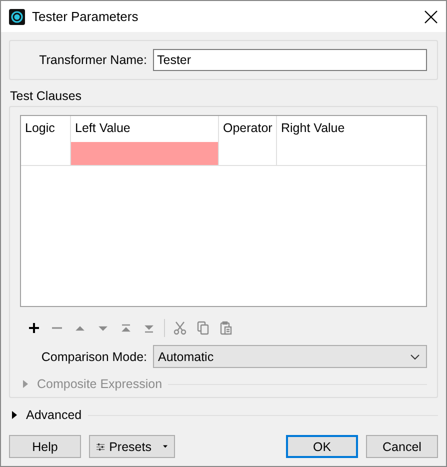 The height and width of the screenshot is (467, 447). I want to click on table-cell, so click(144, 153).